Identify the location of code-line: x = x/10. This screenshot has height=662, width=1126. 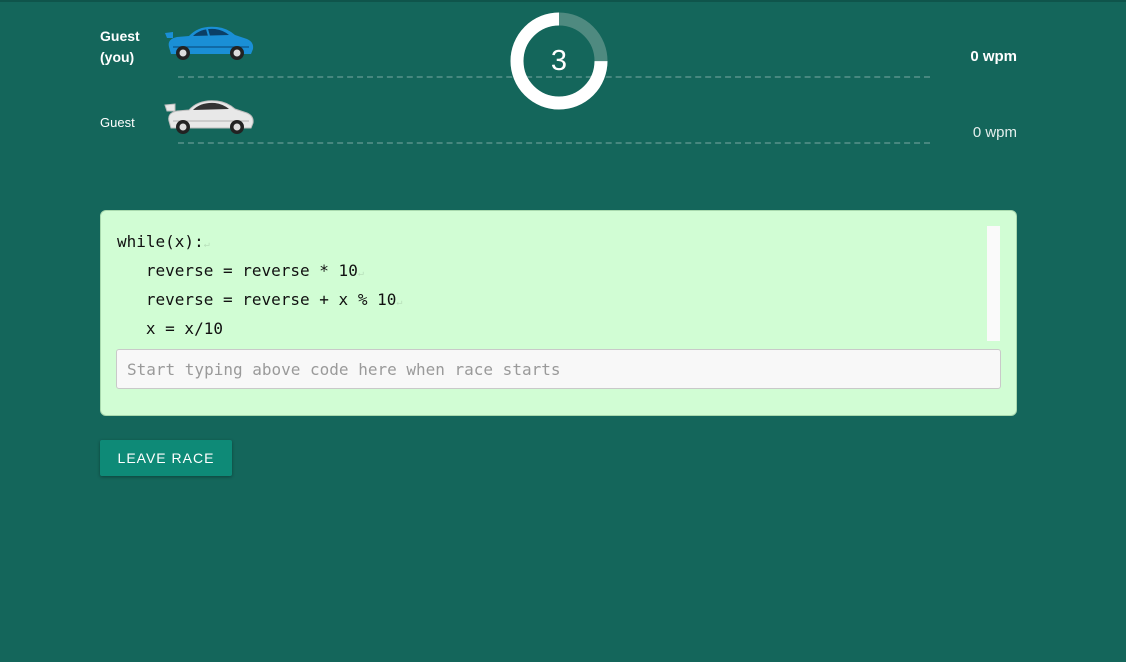
(170, 328).